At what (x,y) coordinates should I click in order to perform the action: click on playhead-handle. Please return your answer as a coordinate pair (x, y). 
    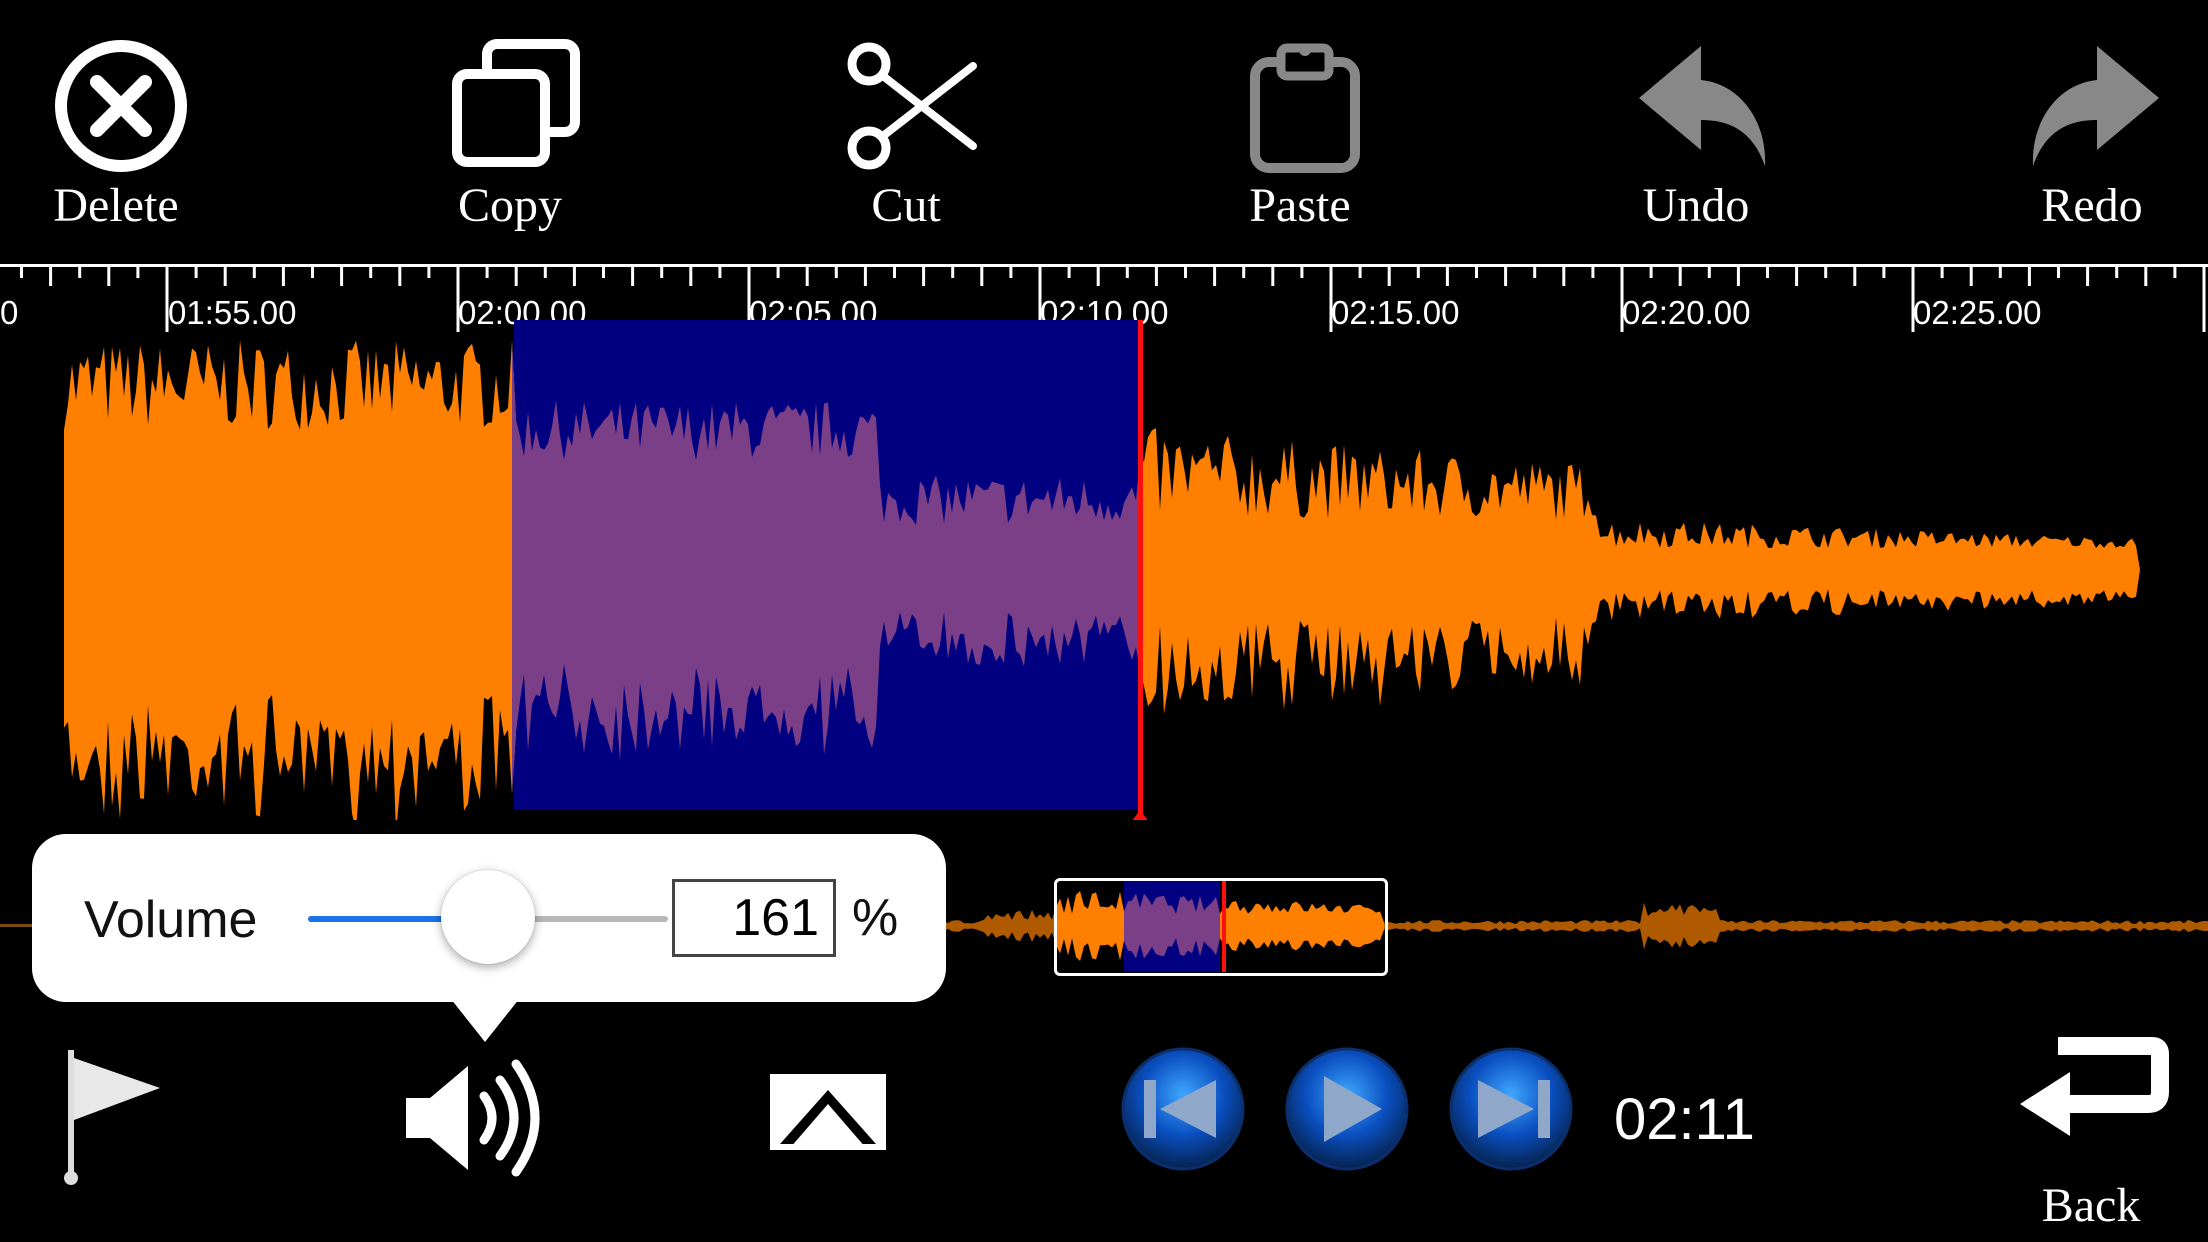
    Looking at the image, I should click on (1141, 815).